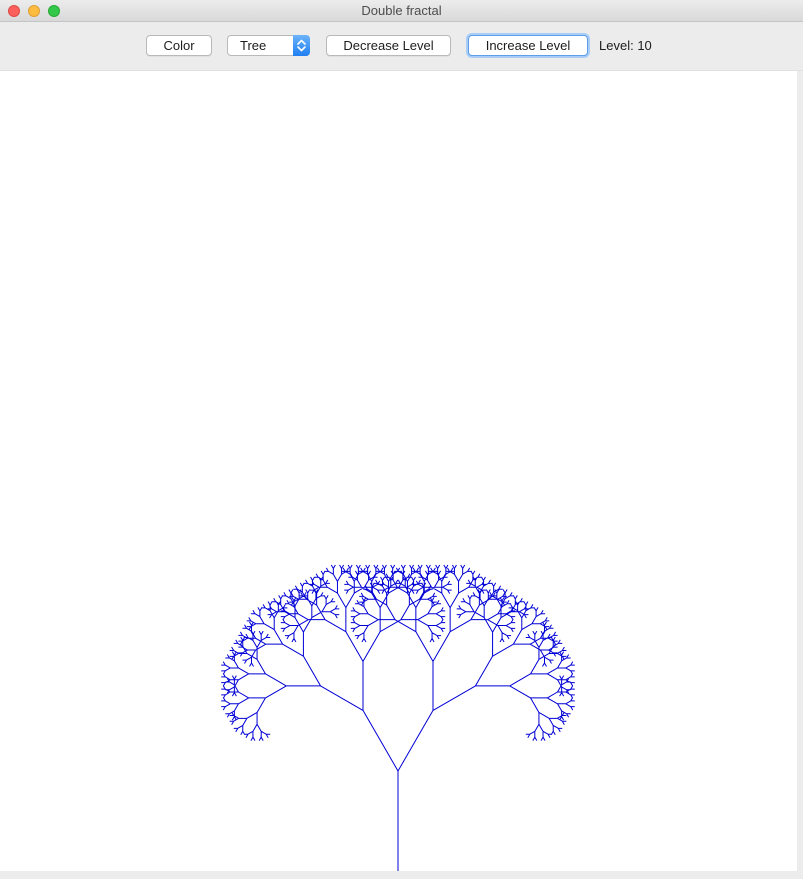  I want to click on title-bar: Double fractal, so click(401, 11).